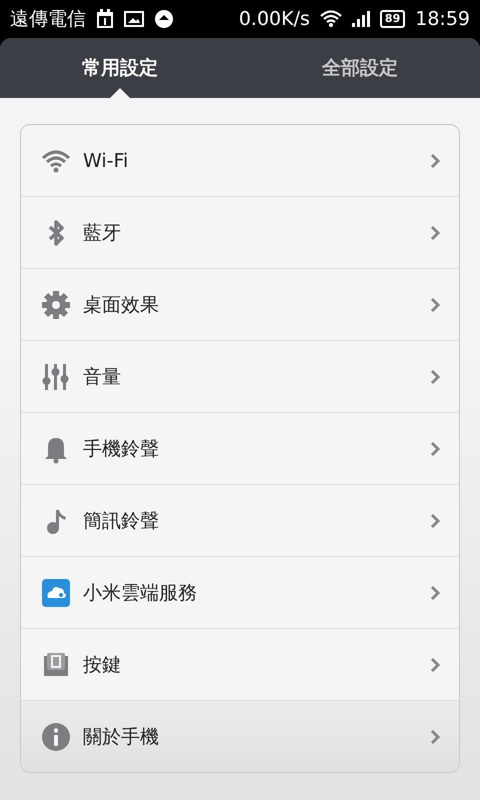 This screenshot has width=480, height=800. Describe the element at coordinates (56, 377) in the screenshot. I see `sliders-icon` at that location.